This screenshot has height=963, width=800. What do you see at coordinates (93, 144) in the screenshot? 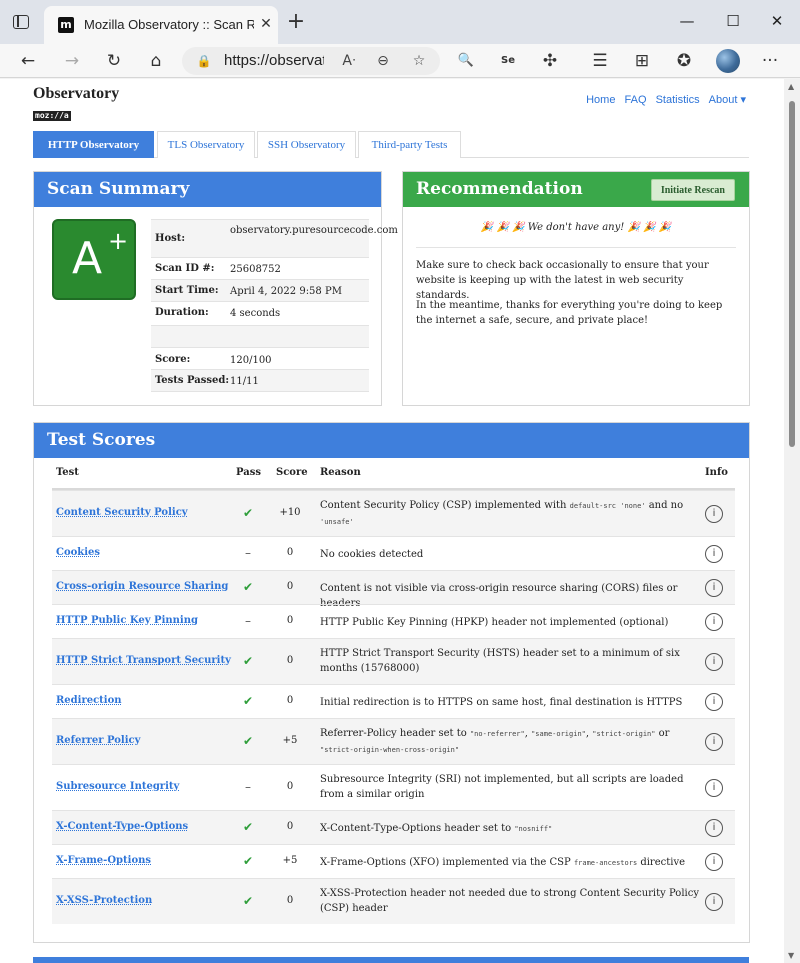
I see `tab-http-observatory: HTTP Observatory` at bounding box center [93, 144].